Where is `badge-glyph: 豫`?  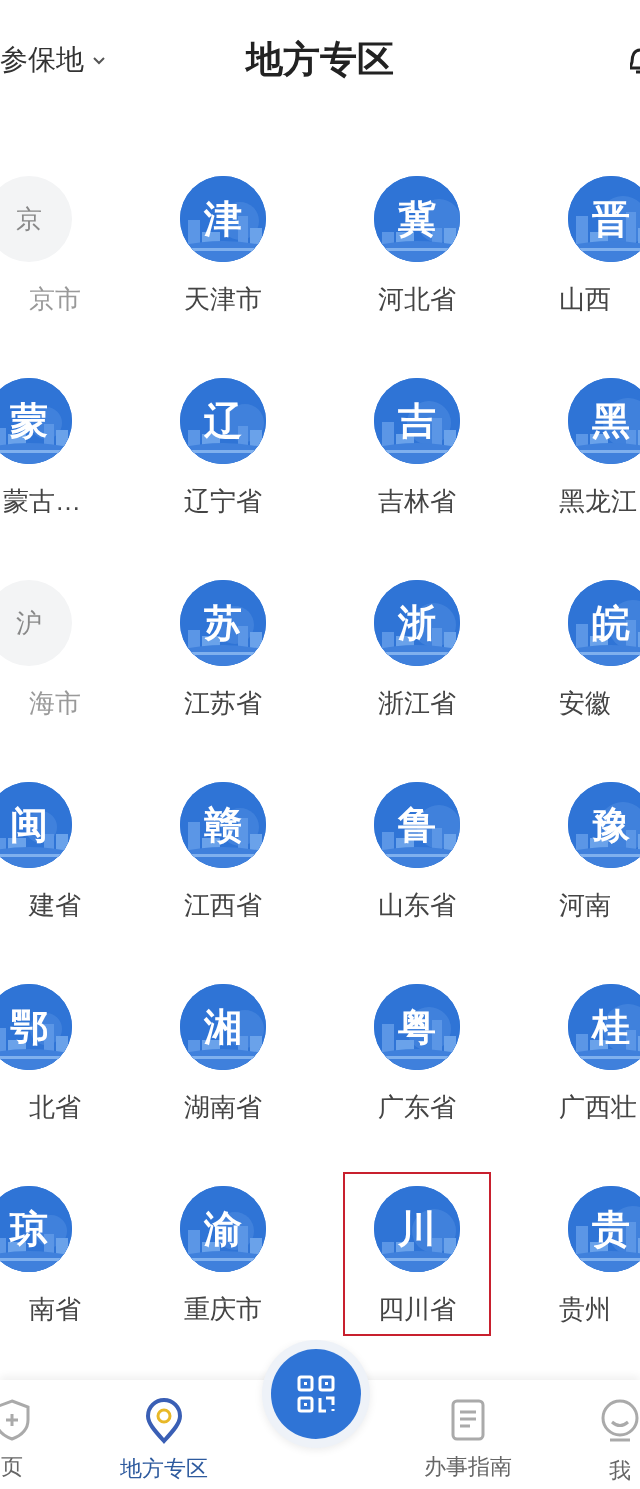 badge-glyph: 豫 is located at coordinates (611, 825).